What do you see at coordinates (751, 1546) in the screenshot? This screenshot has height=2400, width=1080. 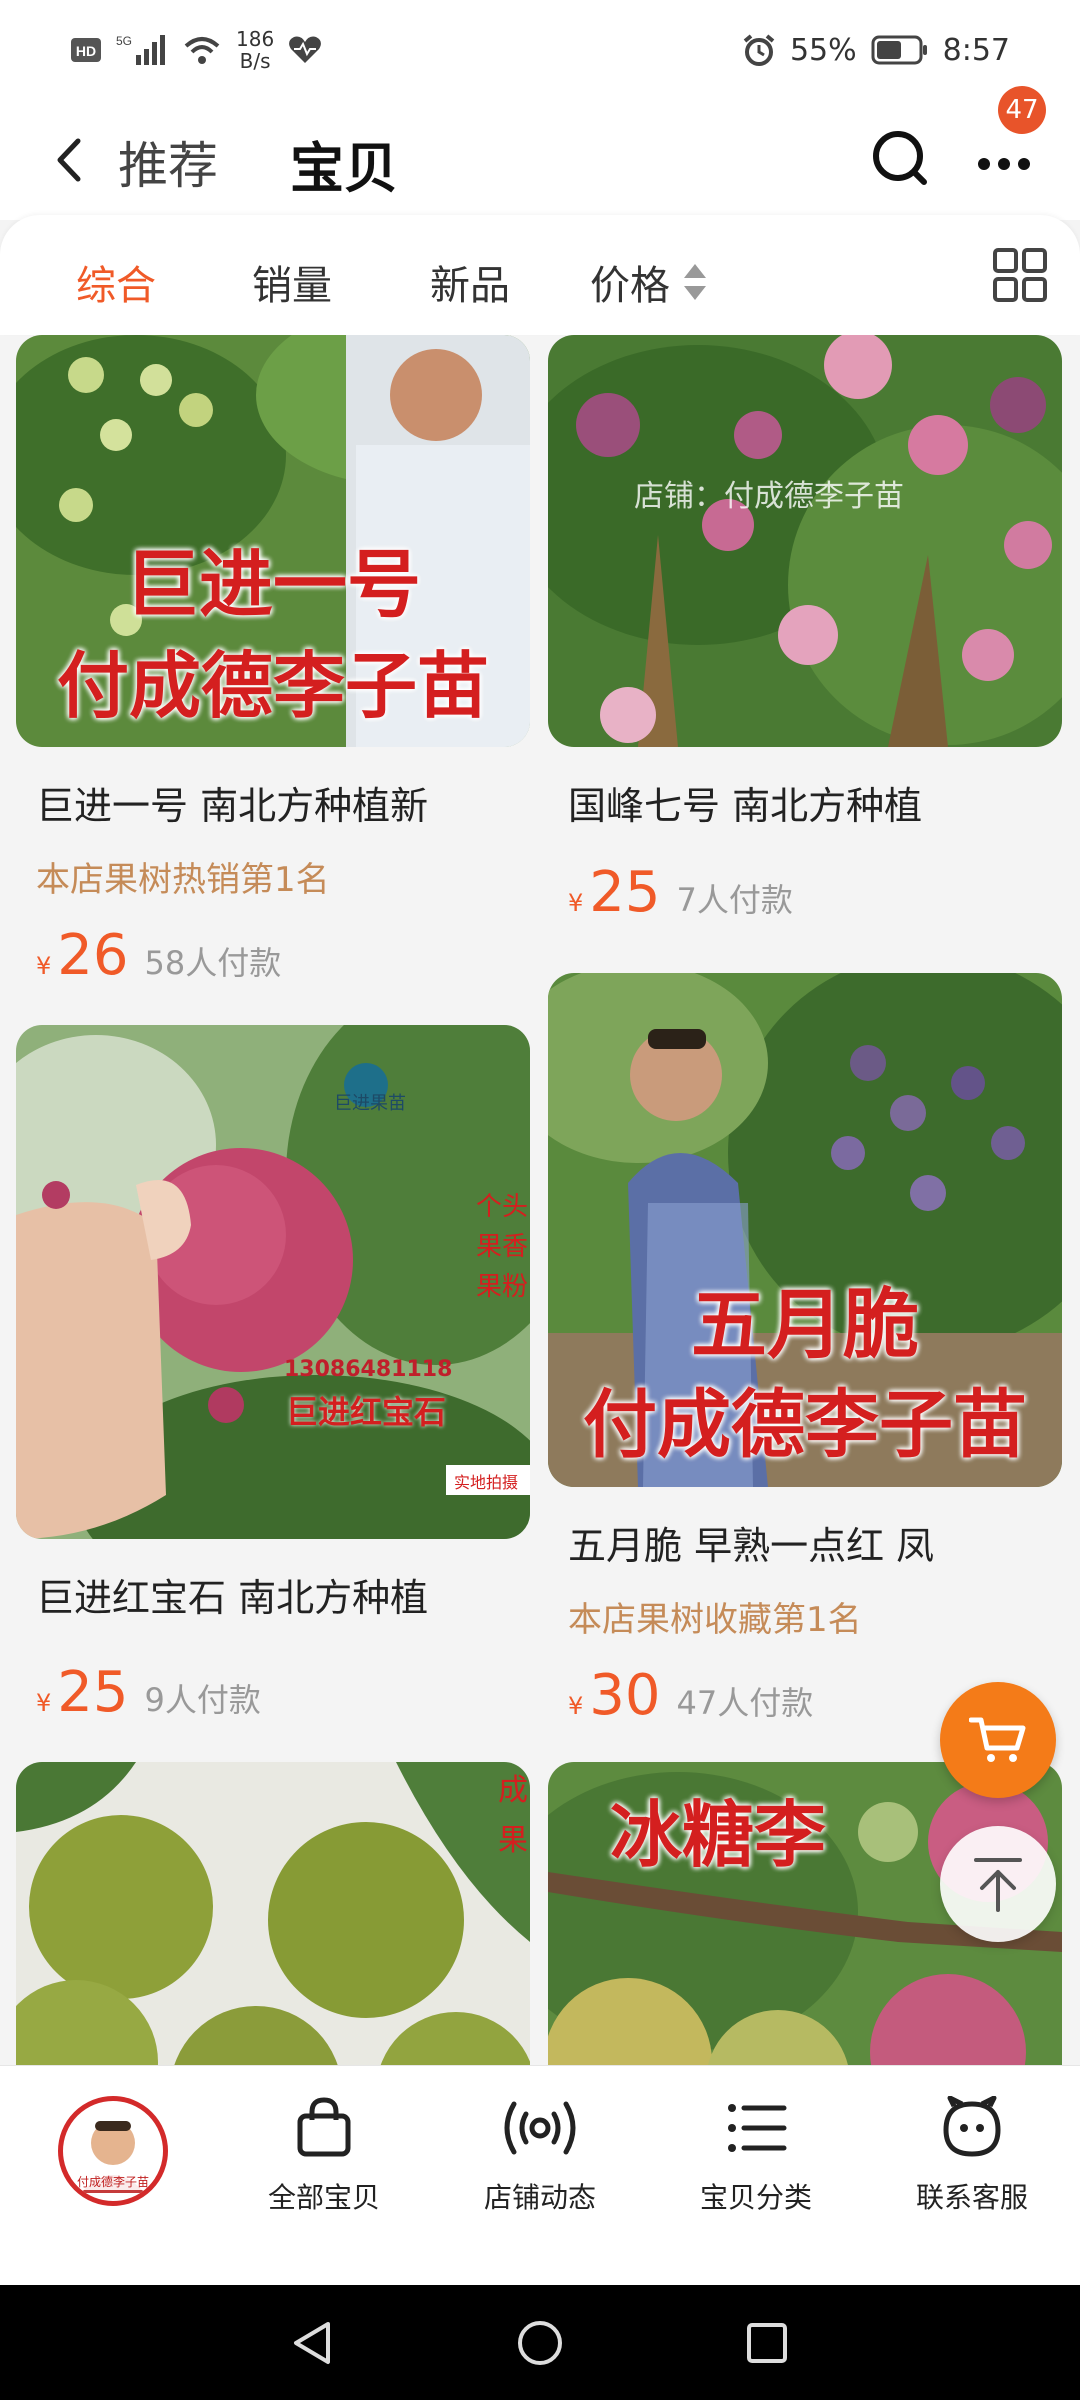 I see `product-title: 五月脆 早熟一点红 凤` at bounding box center [751, 1546].